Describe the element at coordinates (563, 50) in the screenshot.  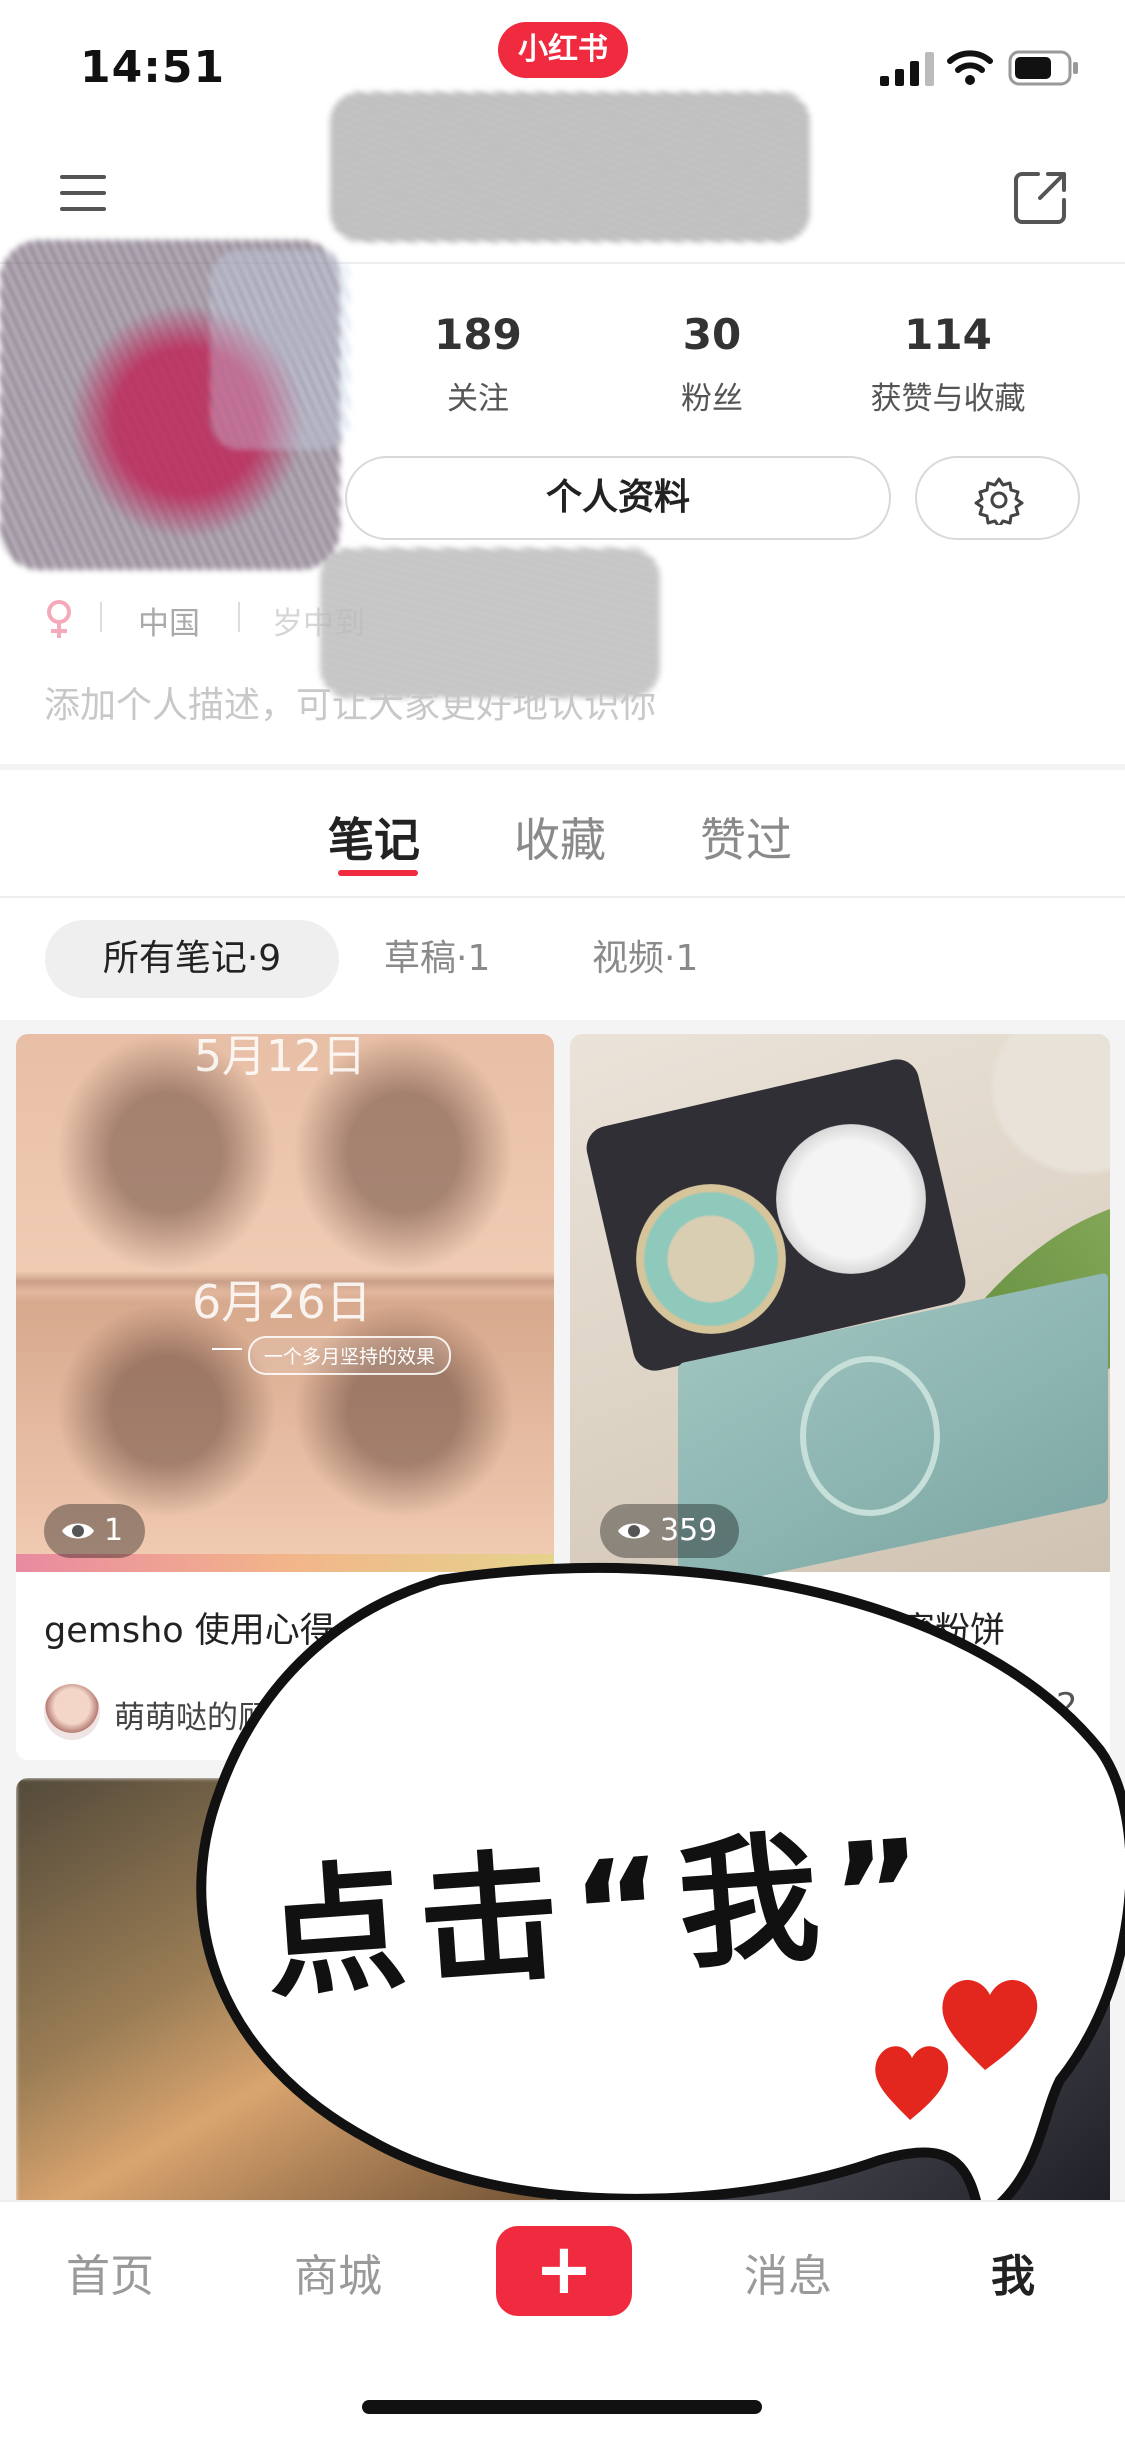
I see `app-logo-badge: 小红书` at that location.